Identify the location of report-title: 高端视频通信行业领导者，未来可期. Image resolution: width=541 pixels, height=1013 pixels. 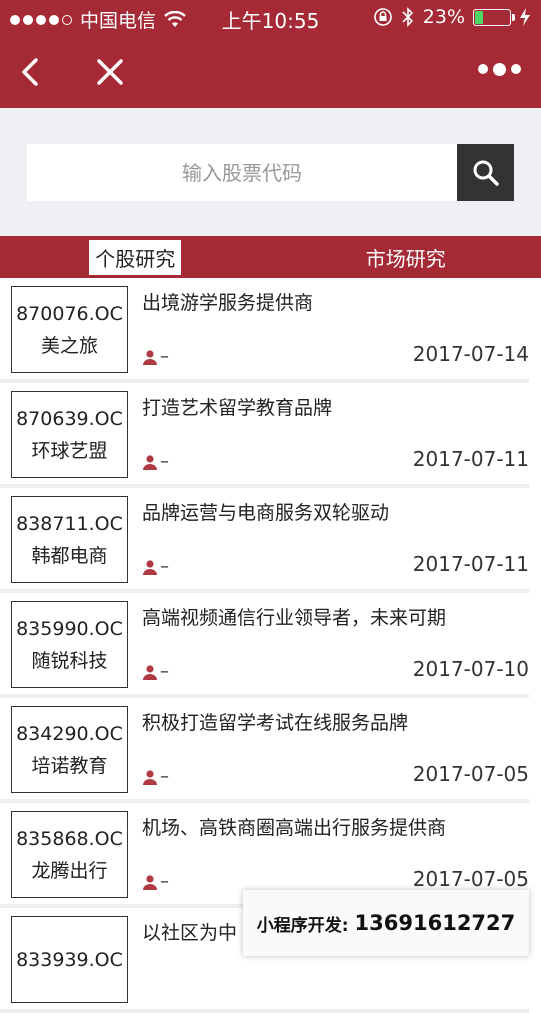
(294, 616).